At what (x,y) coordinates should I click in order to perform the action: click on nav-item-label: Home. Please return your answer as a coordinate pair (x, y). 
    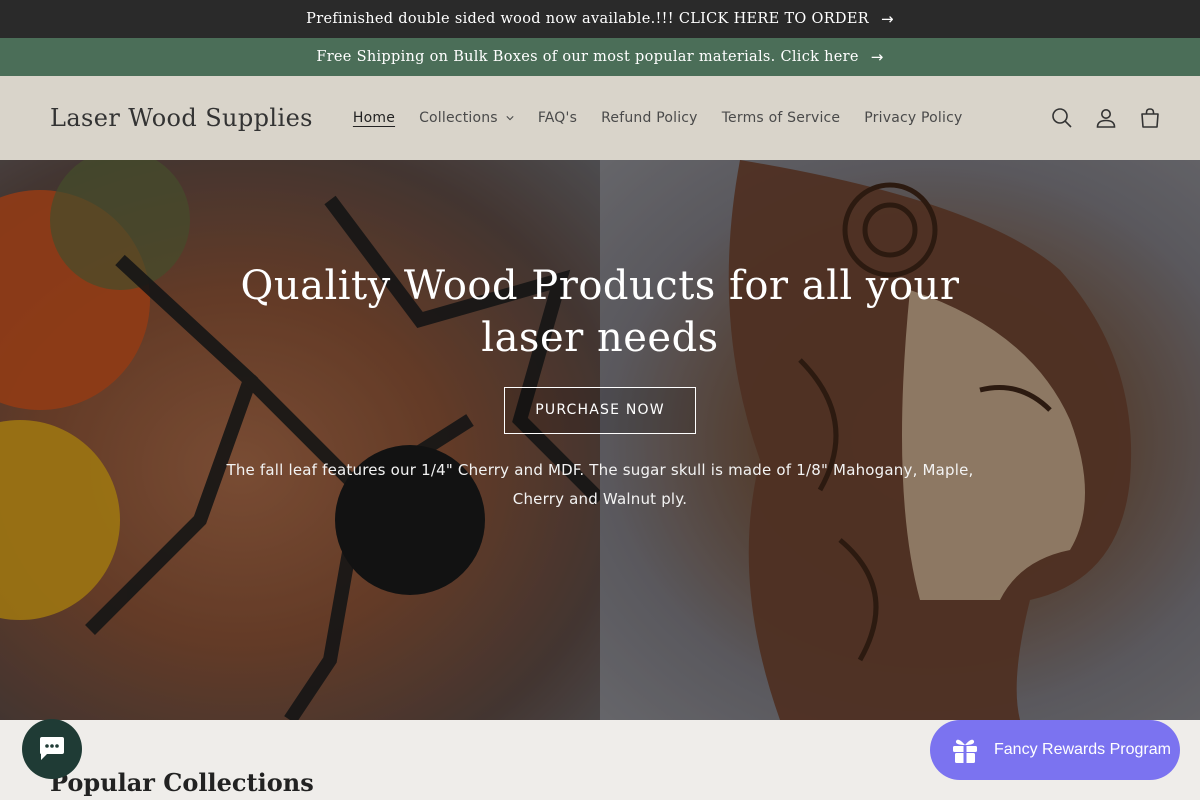
    Looking at the image, I should click on (374, 118).